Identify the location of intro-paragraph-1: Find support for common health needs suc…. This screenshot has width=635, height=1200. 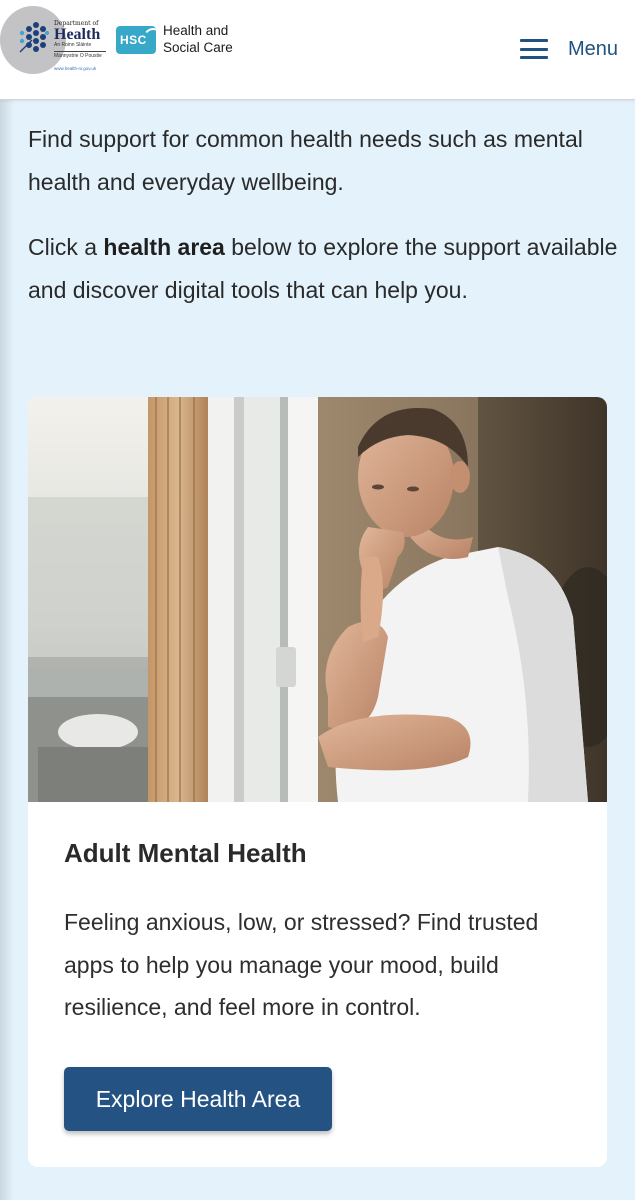
(305, 160).